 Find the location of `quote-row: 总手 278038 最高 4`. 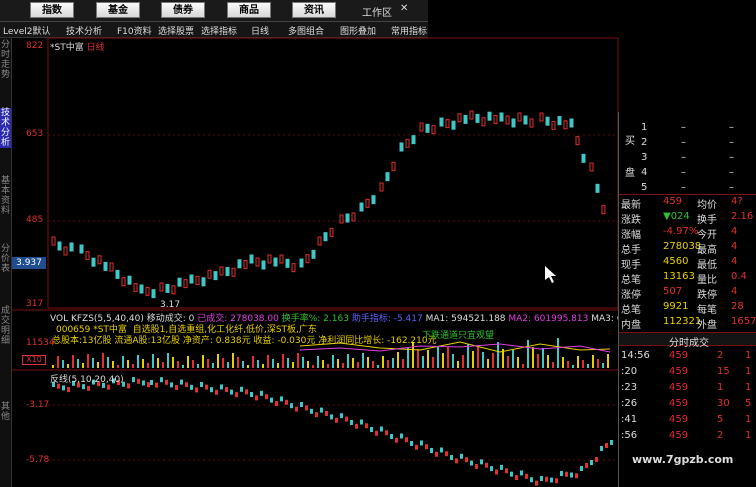

quote-row: 总手 278038 最高 4 is located at coordinates (679, 248).